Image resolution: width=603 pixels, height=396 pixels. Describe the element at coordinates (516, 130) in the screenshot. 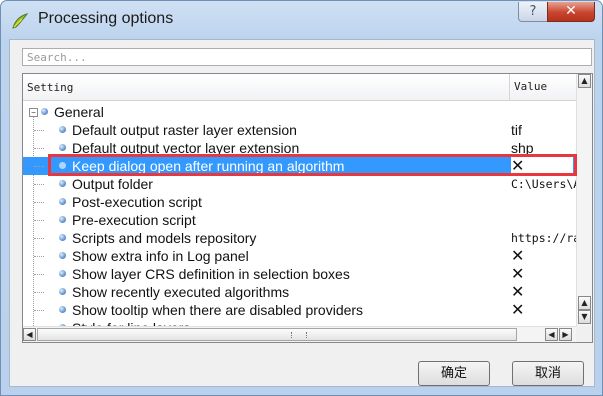

I see `setting-value: tif` at that location.